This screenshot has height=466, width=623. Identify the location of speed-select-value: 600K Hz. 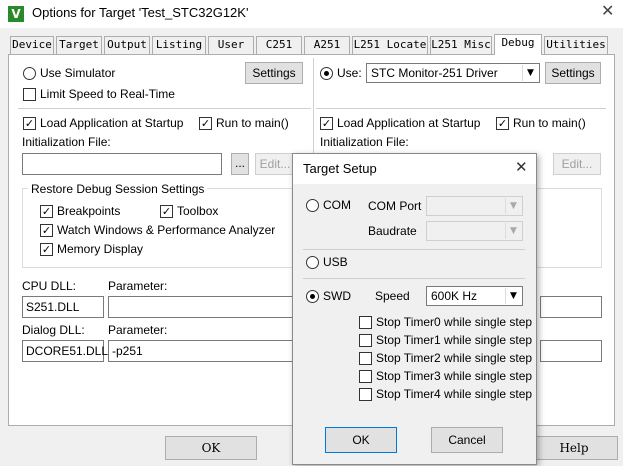
(454, 296).